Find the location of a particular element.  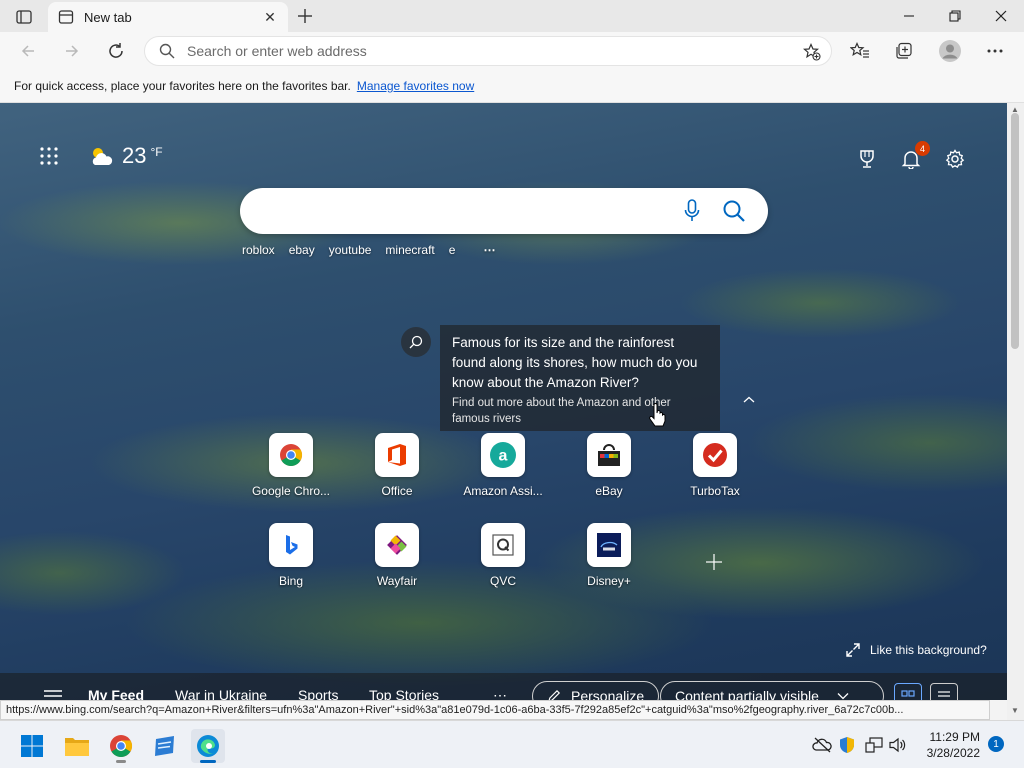

favorites-icon is located at coordinates (859, 50).